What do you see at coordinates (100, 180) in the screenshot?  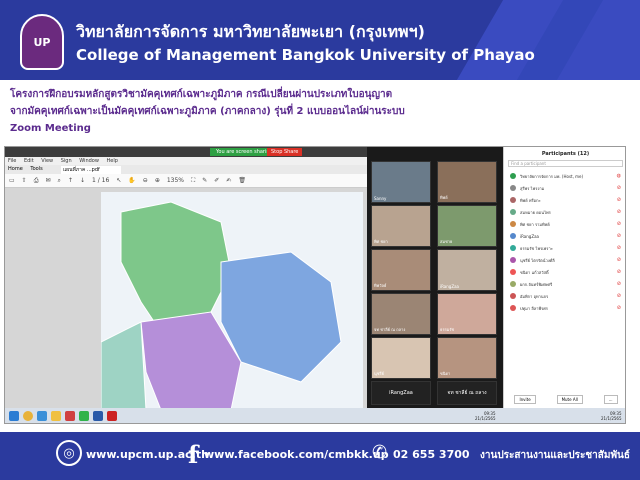 I see `page-indicator: 1 / 16` at bounding box center [100, 180].